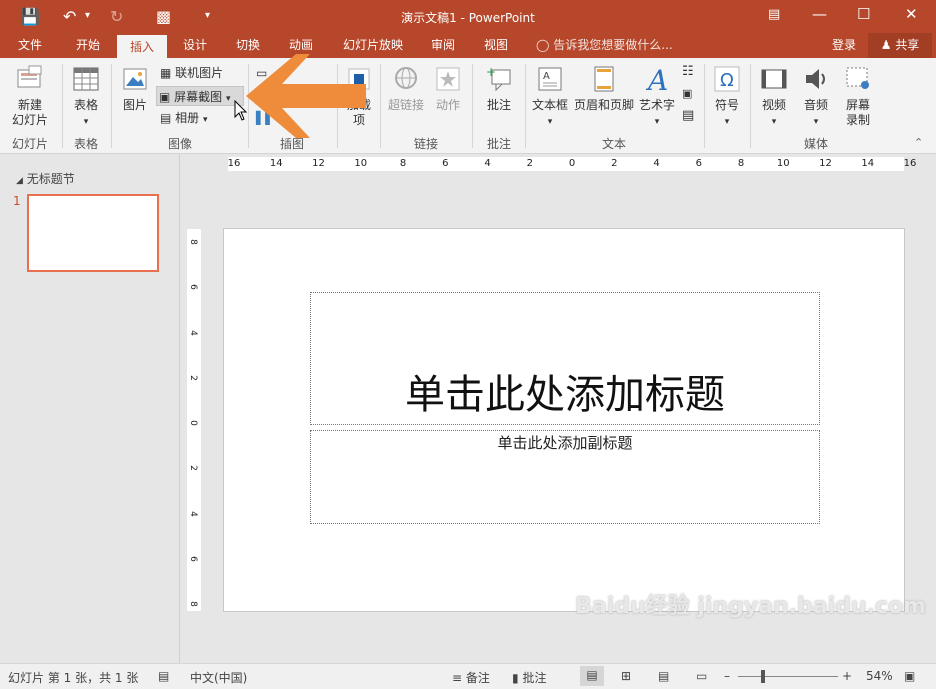 This screenshot has height=689, width=936. I want to click on comments-button: ▮ 批注, so click(529, 677).